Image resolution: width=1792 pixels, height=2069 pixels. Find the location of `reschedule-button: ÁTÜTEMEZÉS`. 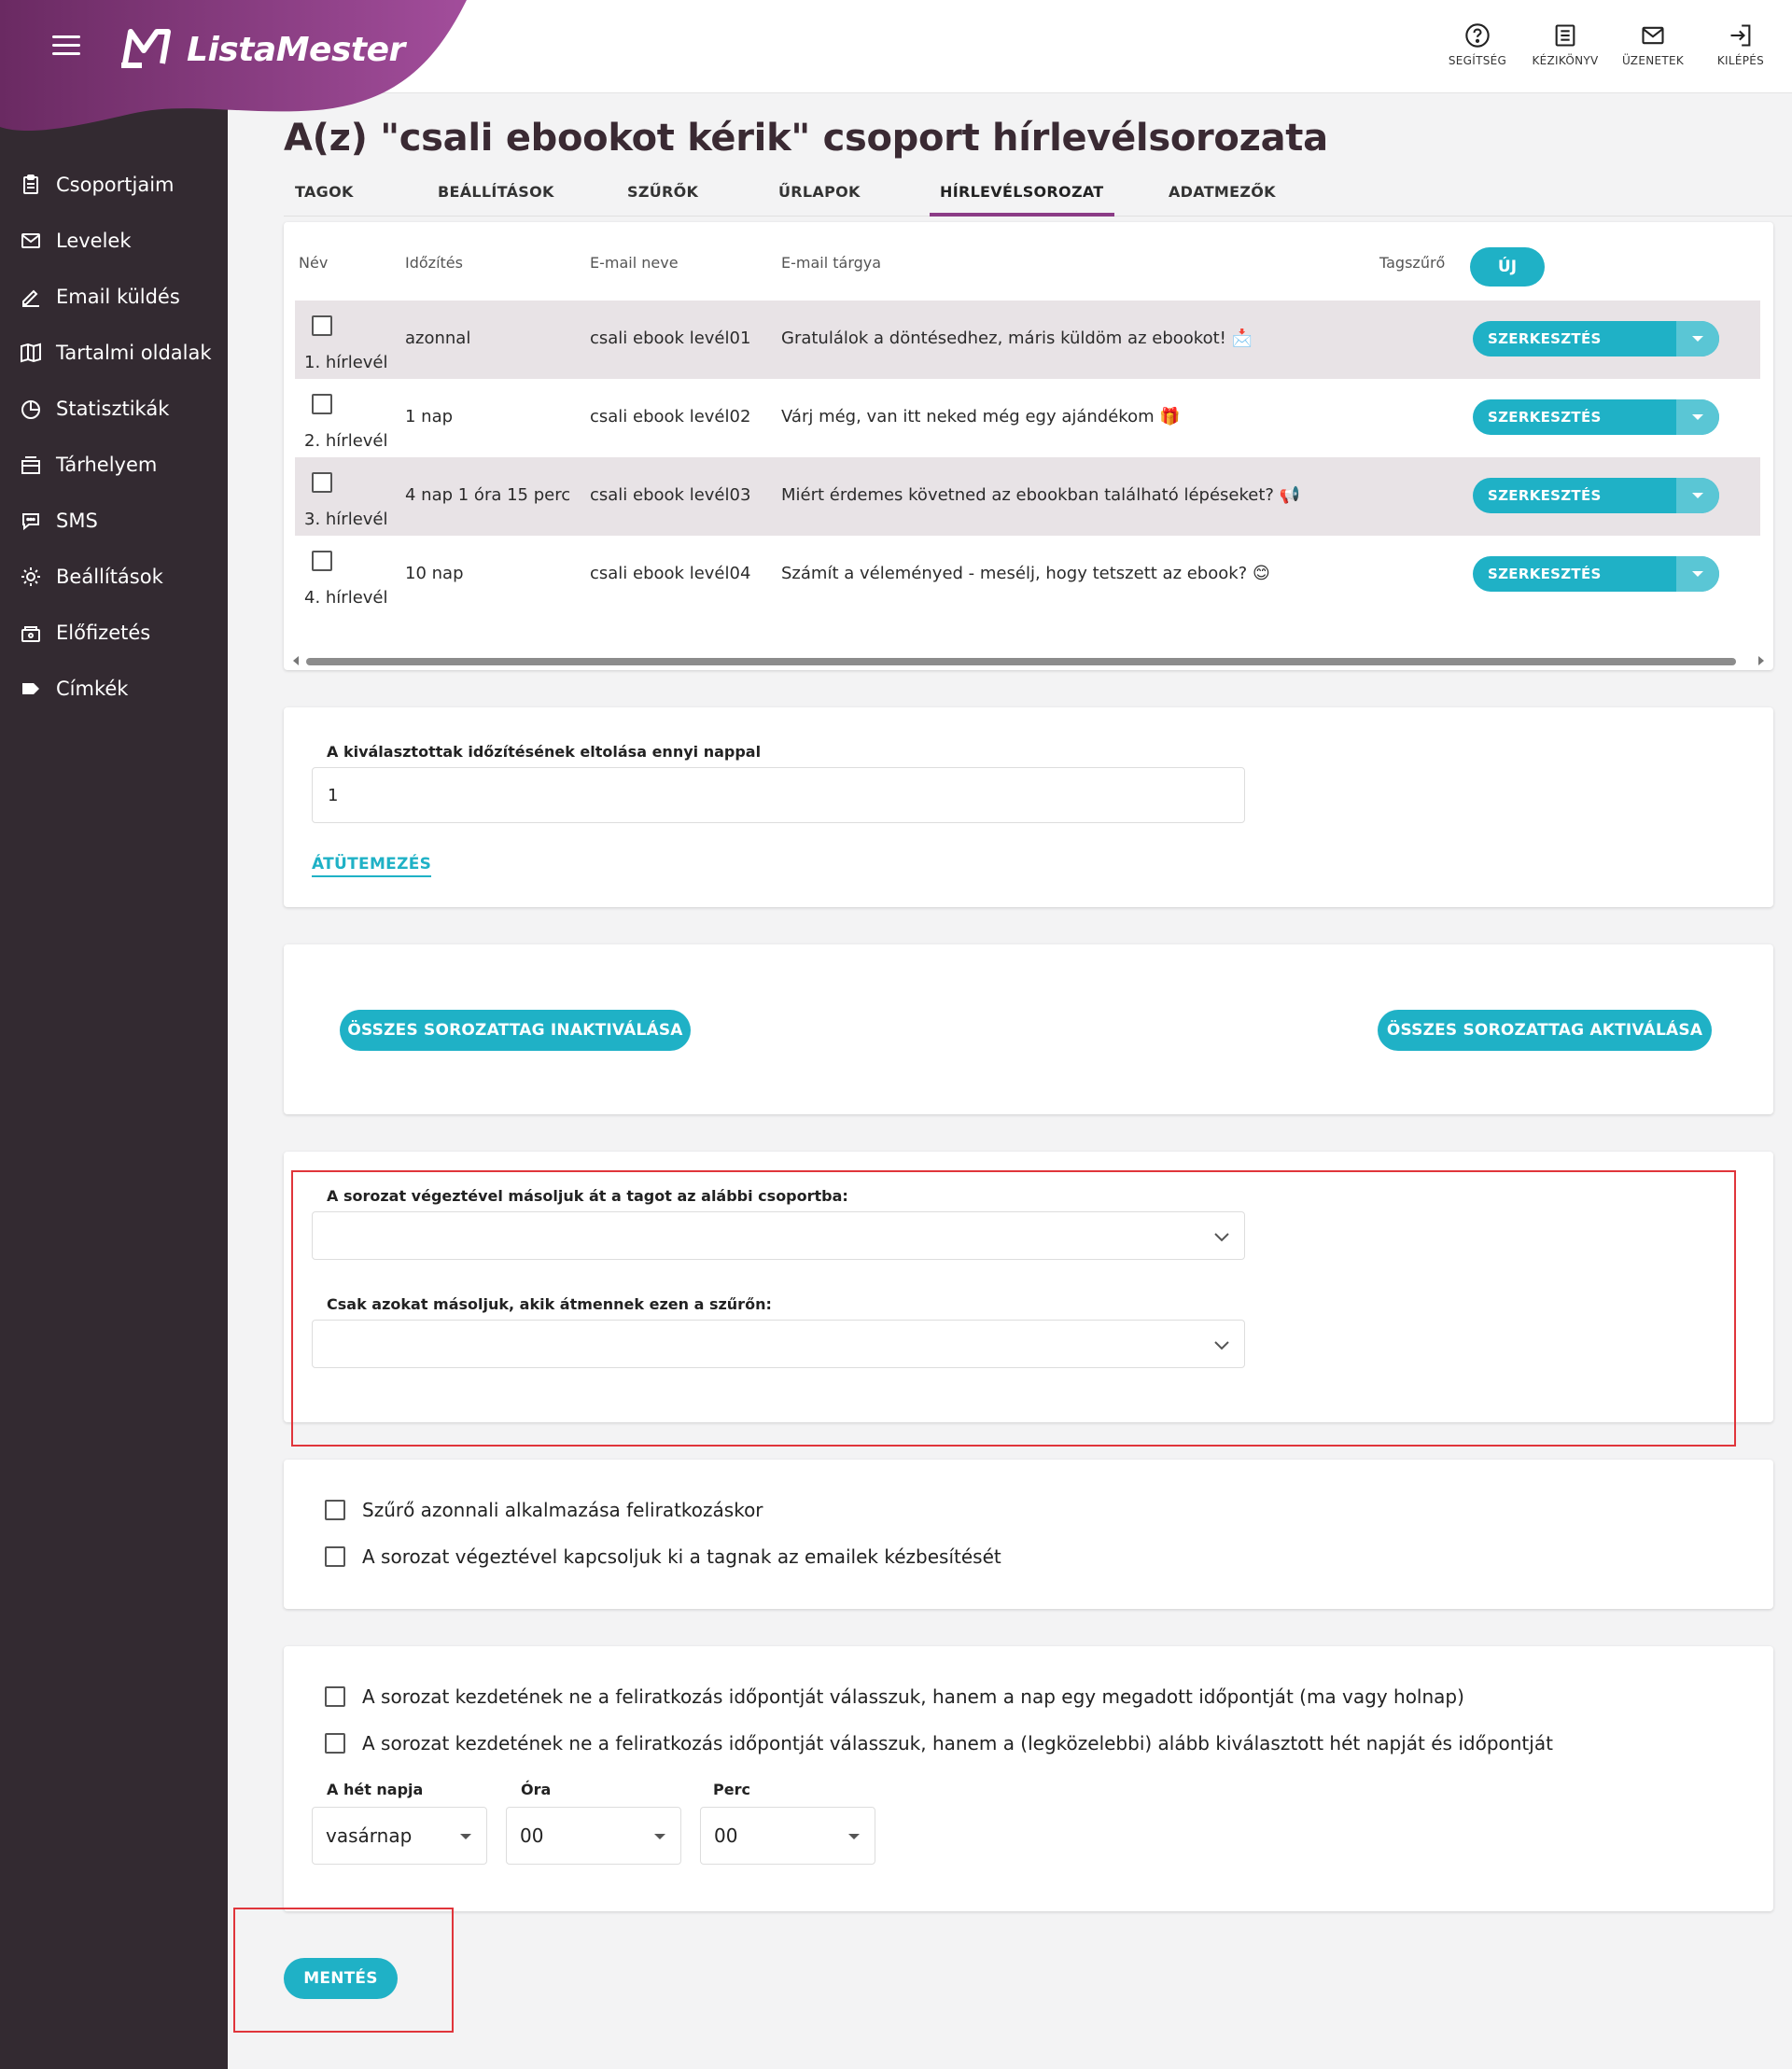

reschedule-button: ÁTÜTEMEZÉS is located at coordinates (372, 866).